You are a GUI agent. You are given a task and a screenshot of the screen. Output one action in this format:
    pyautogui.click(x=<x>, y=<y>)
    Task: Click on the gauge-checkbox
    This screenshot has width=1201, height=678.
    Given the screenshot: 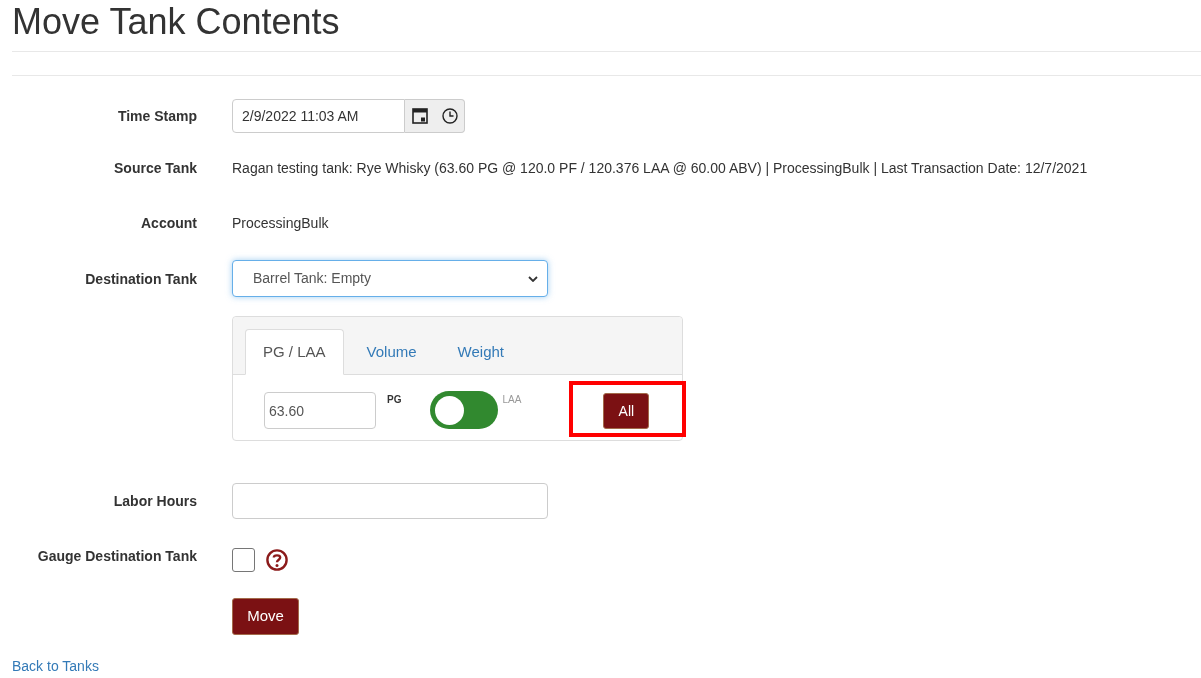 What is the action you would take?
    pyautogui.click(x=243, y=560)
    